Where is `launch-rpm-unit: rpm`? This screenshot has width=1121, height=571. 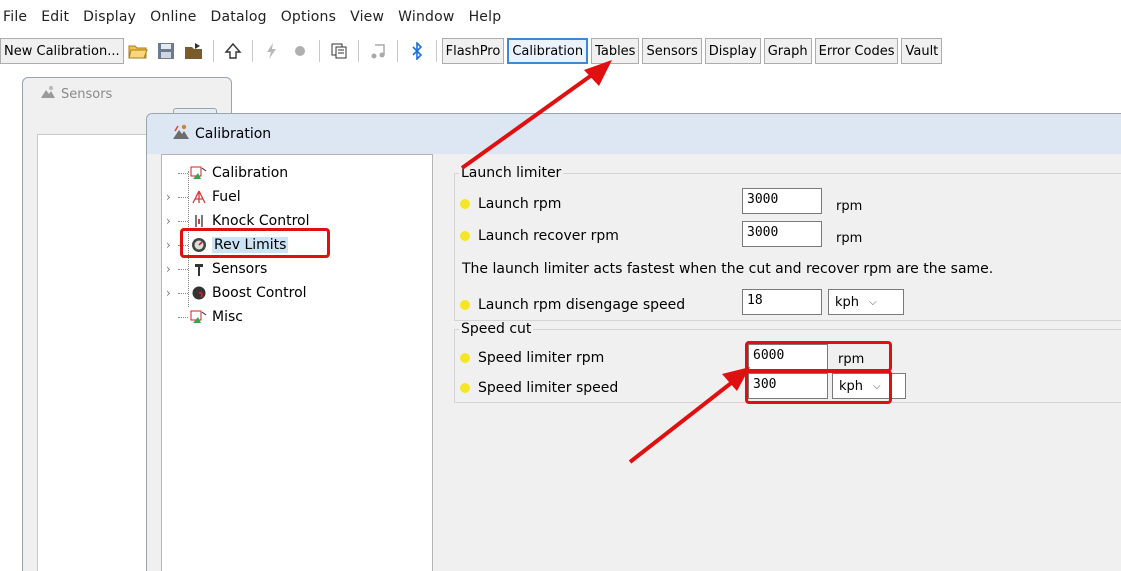
launch-rpm-unit: rpm is located at coordinates (849, 206).